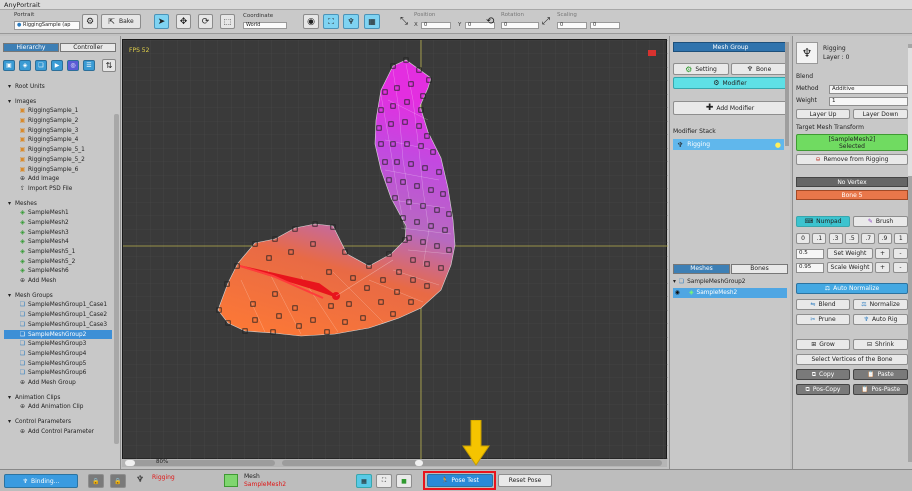 The image size is (912, 491). Describe the element at coordinates (58, 111) in the screenshot. I see `tree-item: ▣ RiggingSample_1` at that location.